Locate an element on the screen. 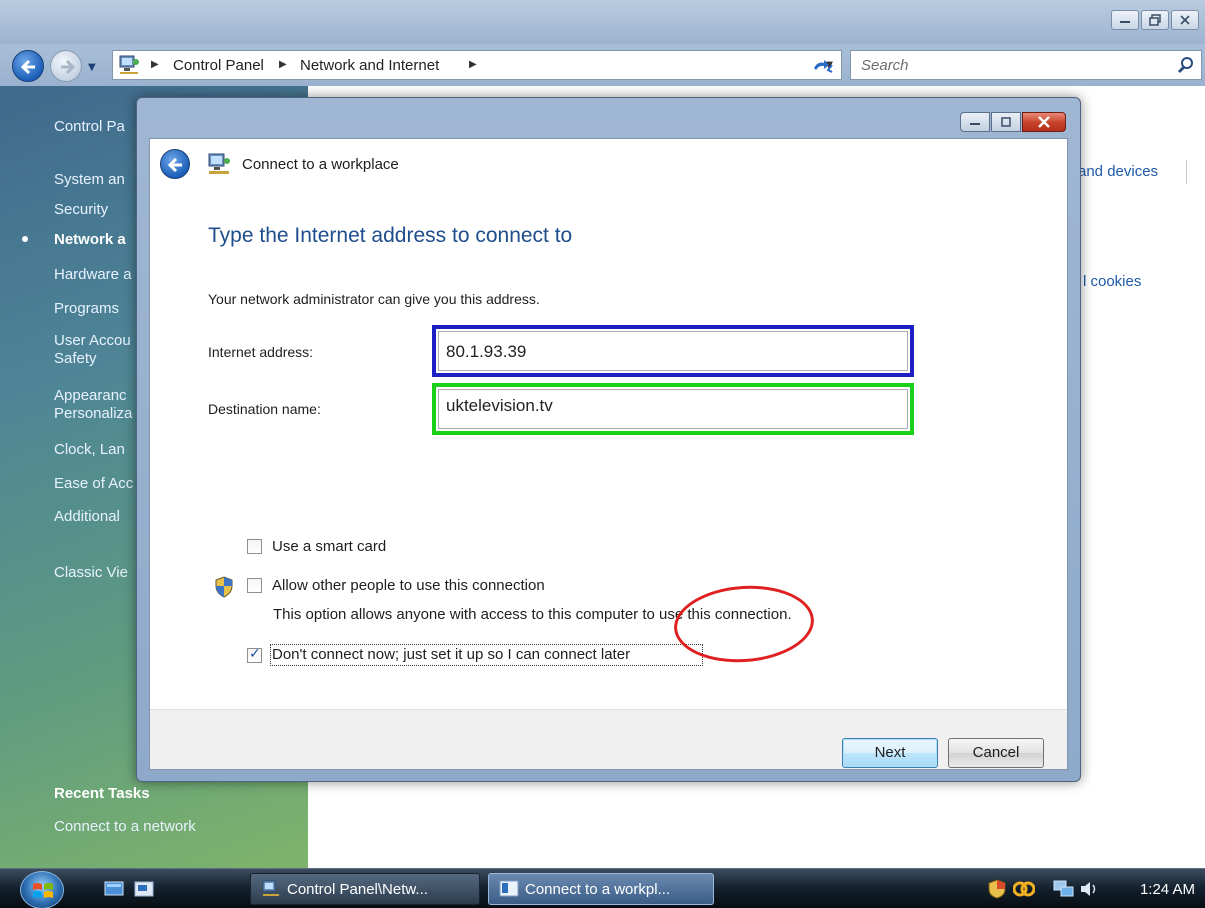 Image resolution: width=1205 pixels, height=908 pixels. recent-task-connect-to-network: Connect to a network is located at coordinates (125, 826).